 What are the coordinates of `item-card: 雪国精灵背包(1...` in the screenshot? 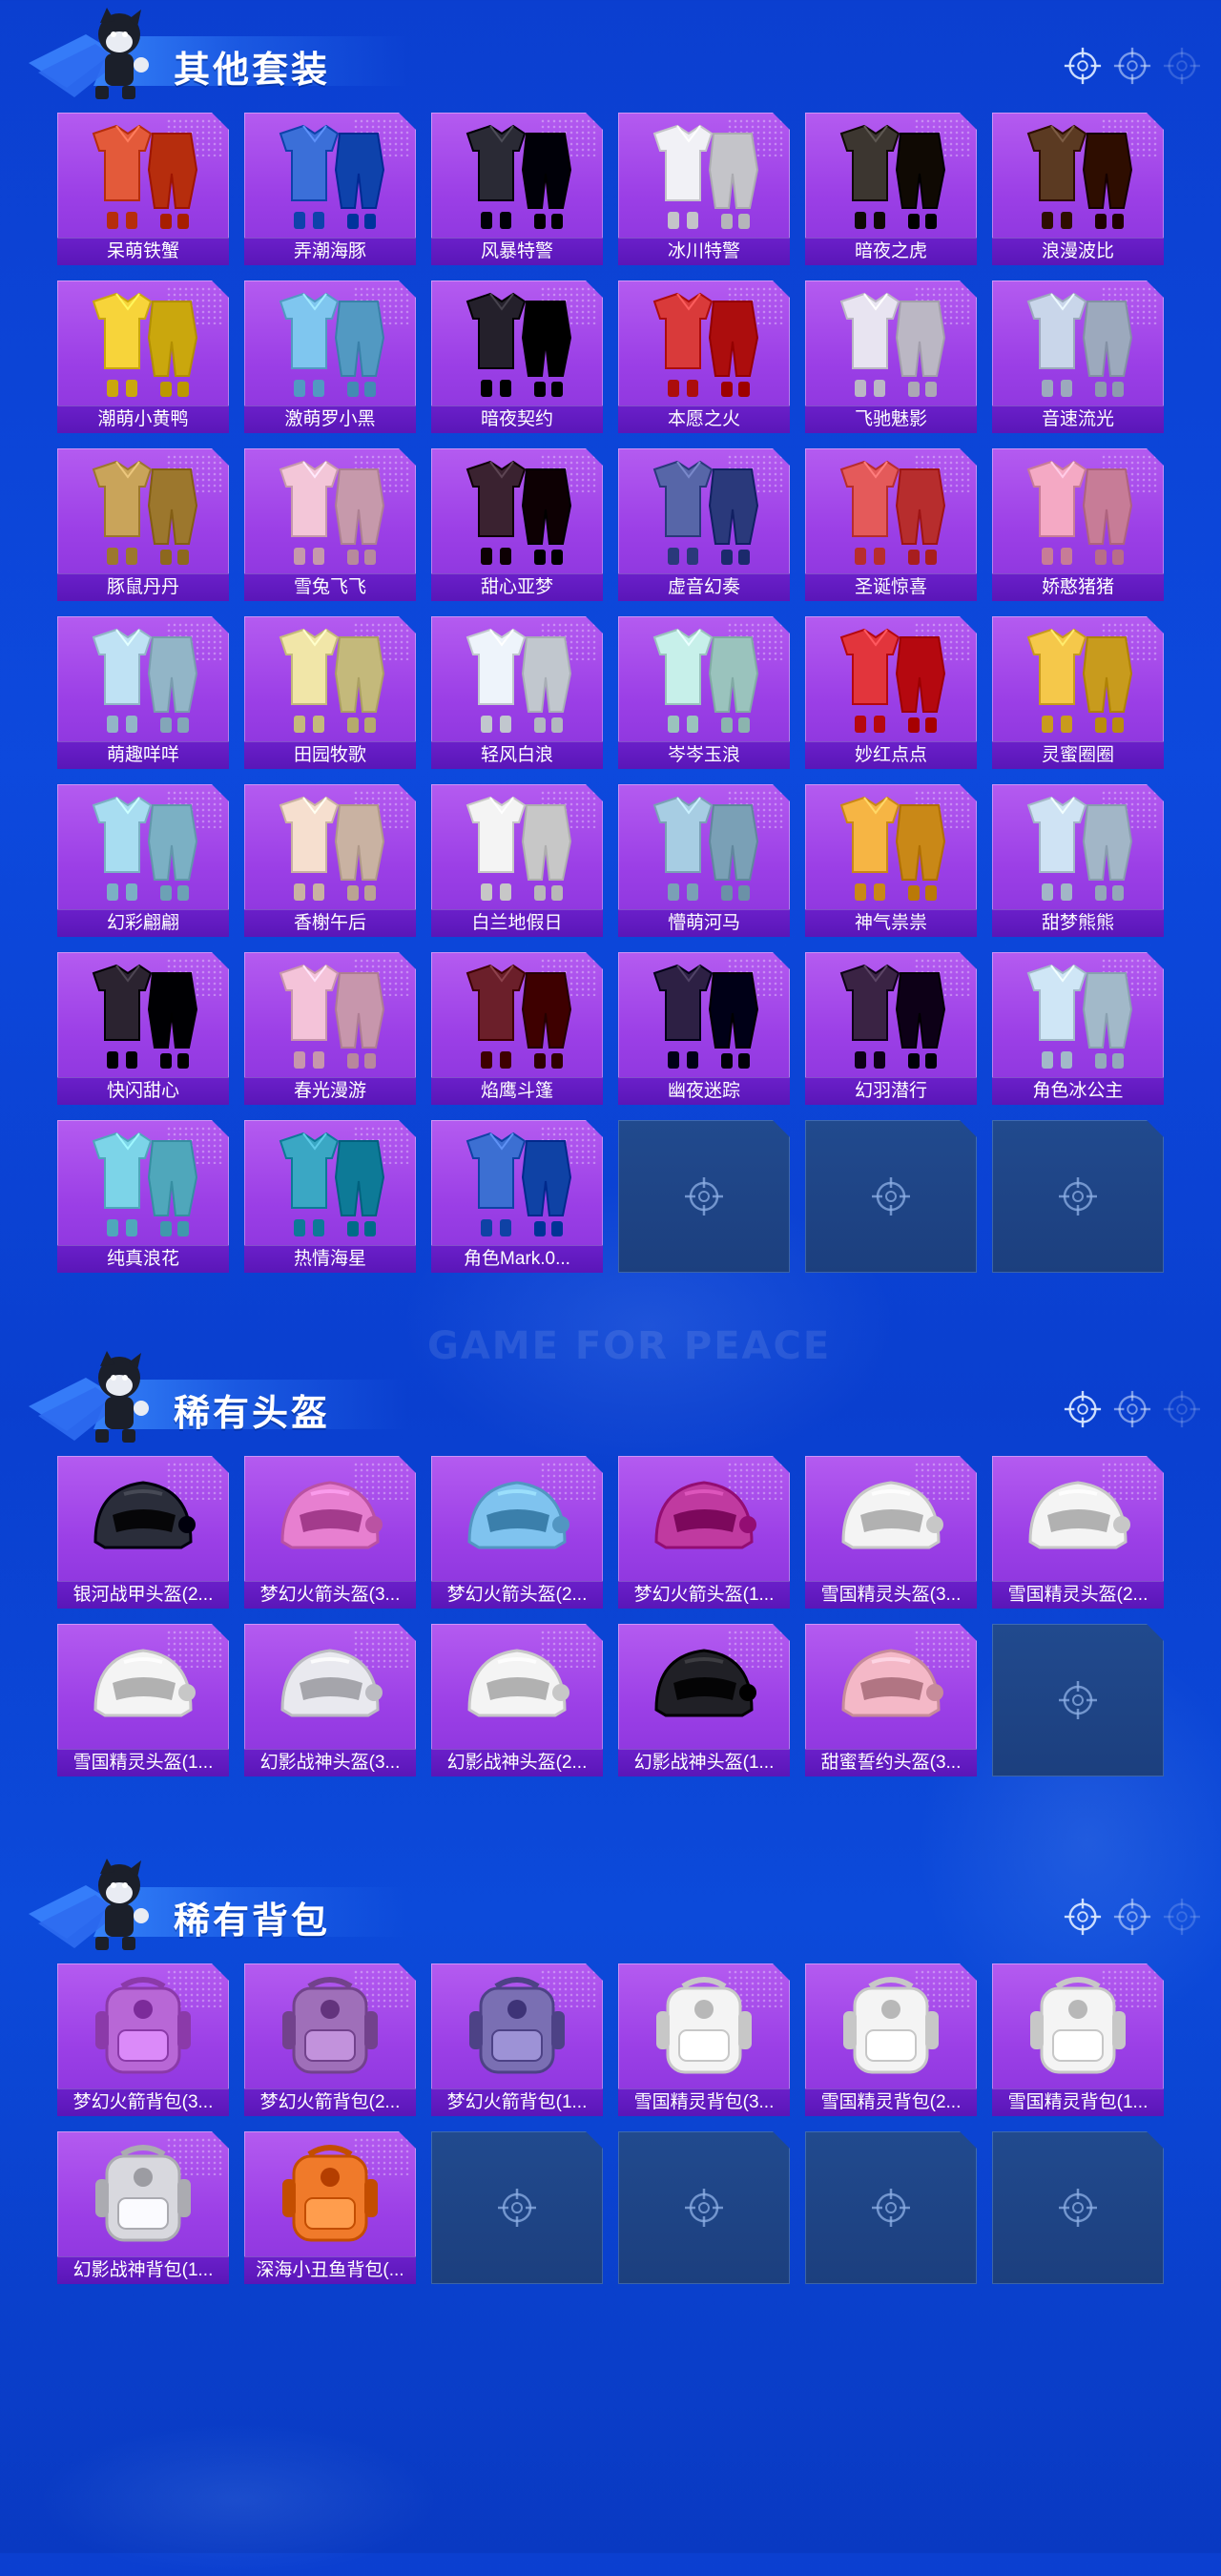 It's located at (1078, 2039).